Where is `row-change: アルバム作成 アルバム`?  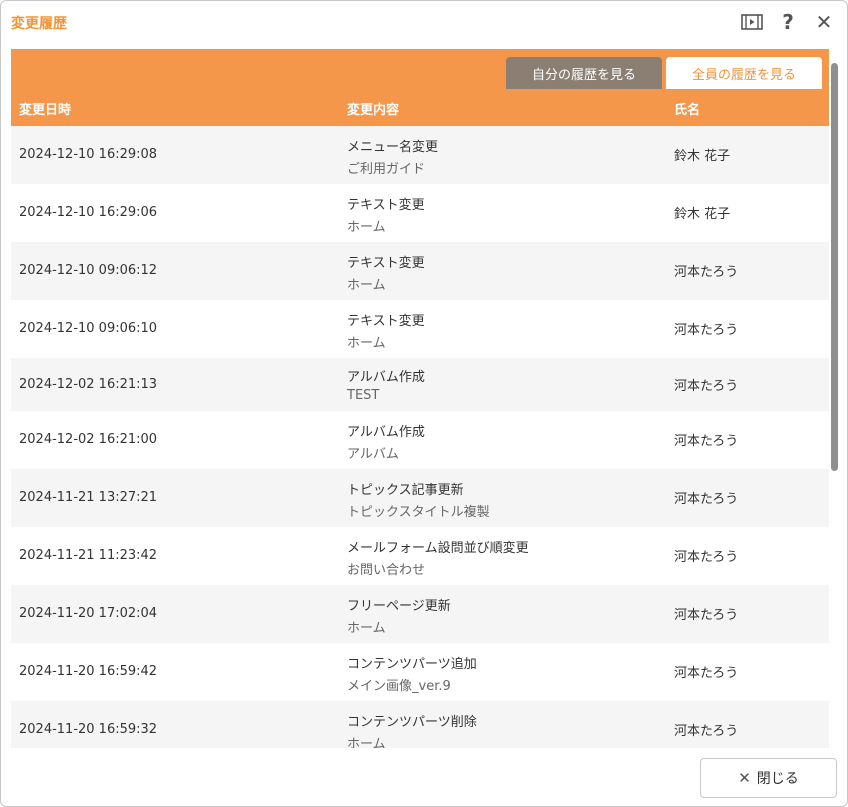 row-change: アルバム作成 アルバム is located at coordinates (386, 441).